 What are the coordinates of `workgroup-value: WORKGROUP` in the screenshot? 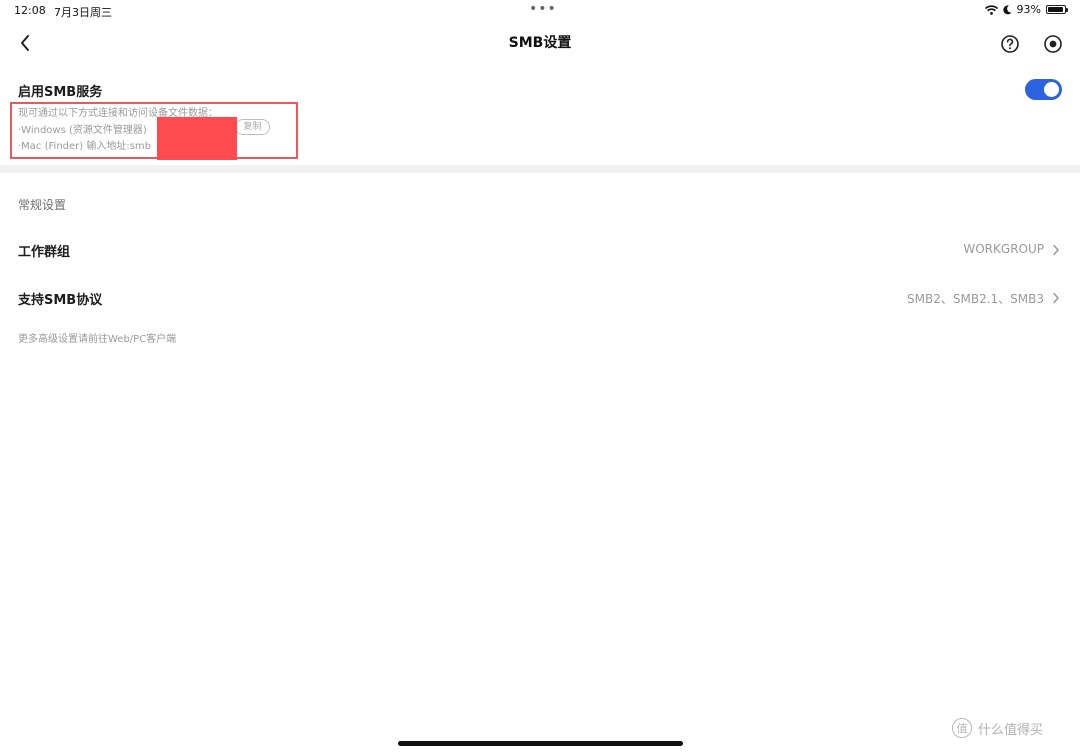 It's located at (1003, 249).